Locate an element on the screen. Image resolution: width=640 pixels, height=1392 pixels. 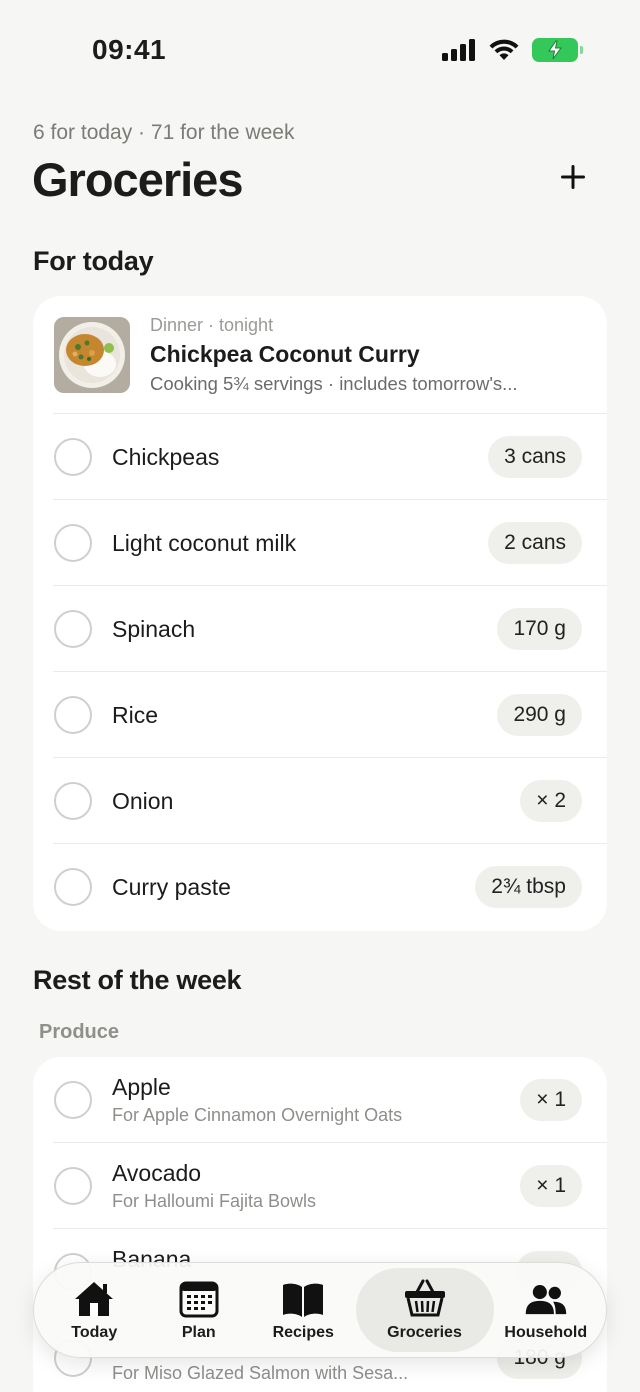
battery-charging-icon is located at coordinates (557, 50).